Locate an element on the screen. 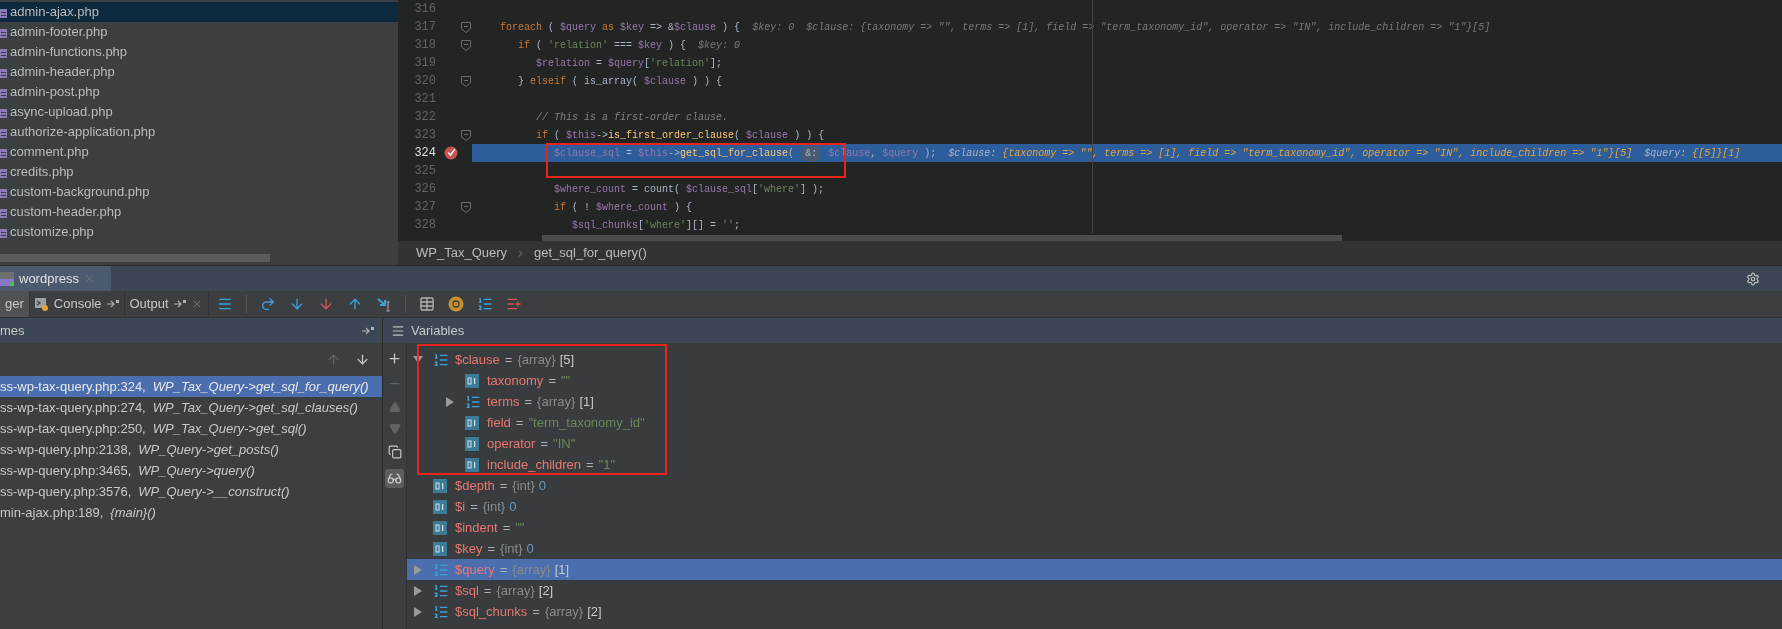  variable-row: $depth = {int} 0 is located at coordinates (1094, 485).